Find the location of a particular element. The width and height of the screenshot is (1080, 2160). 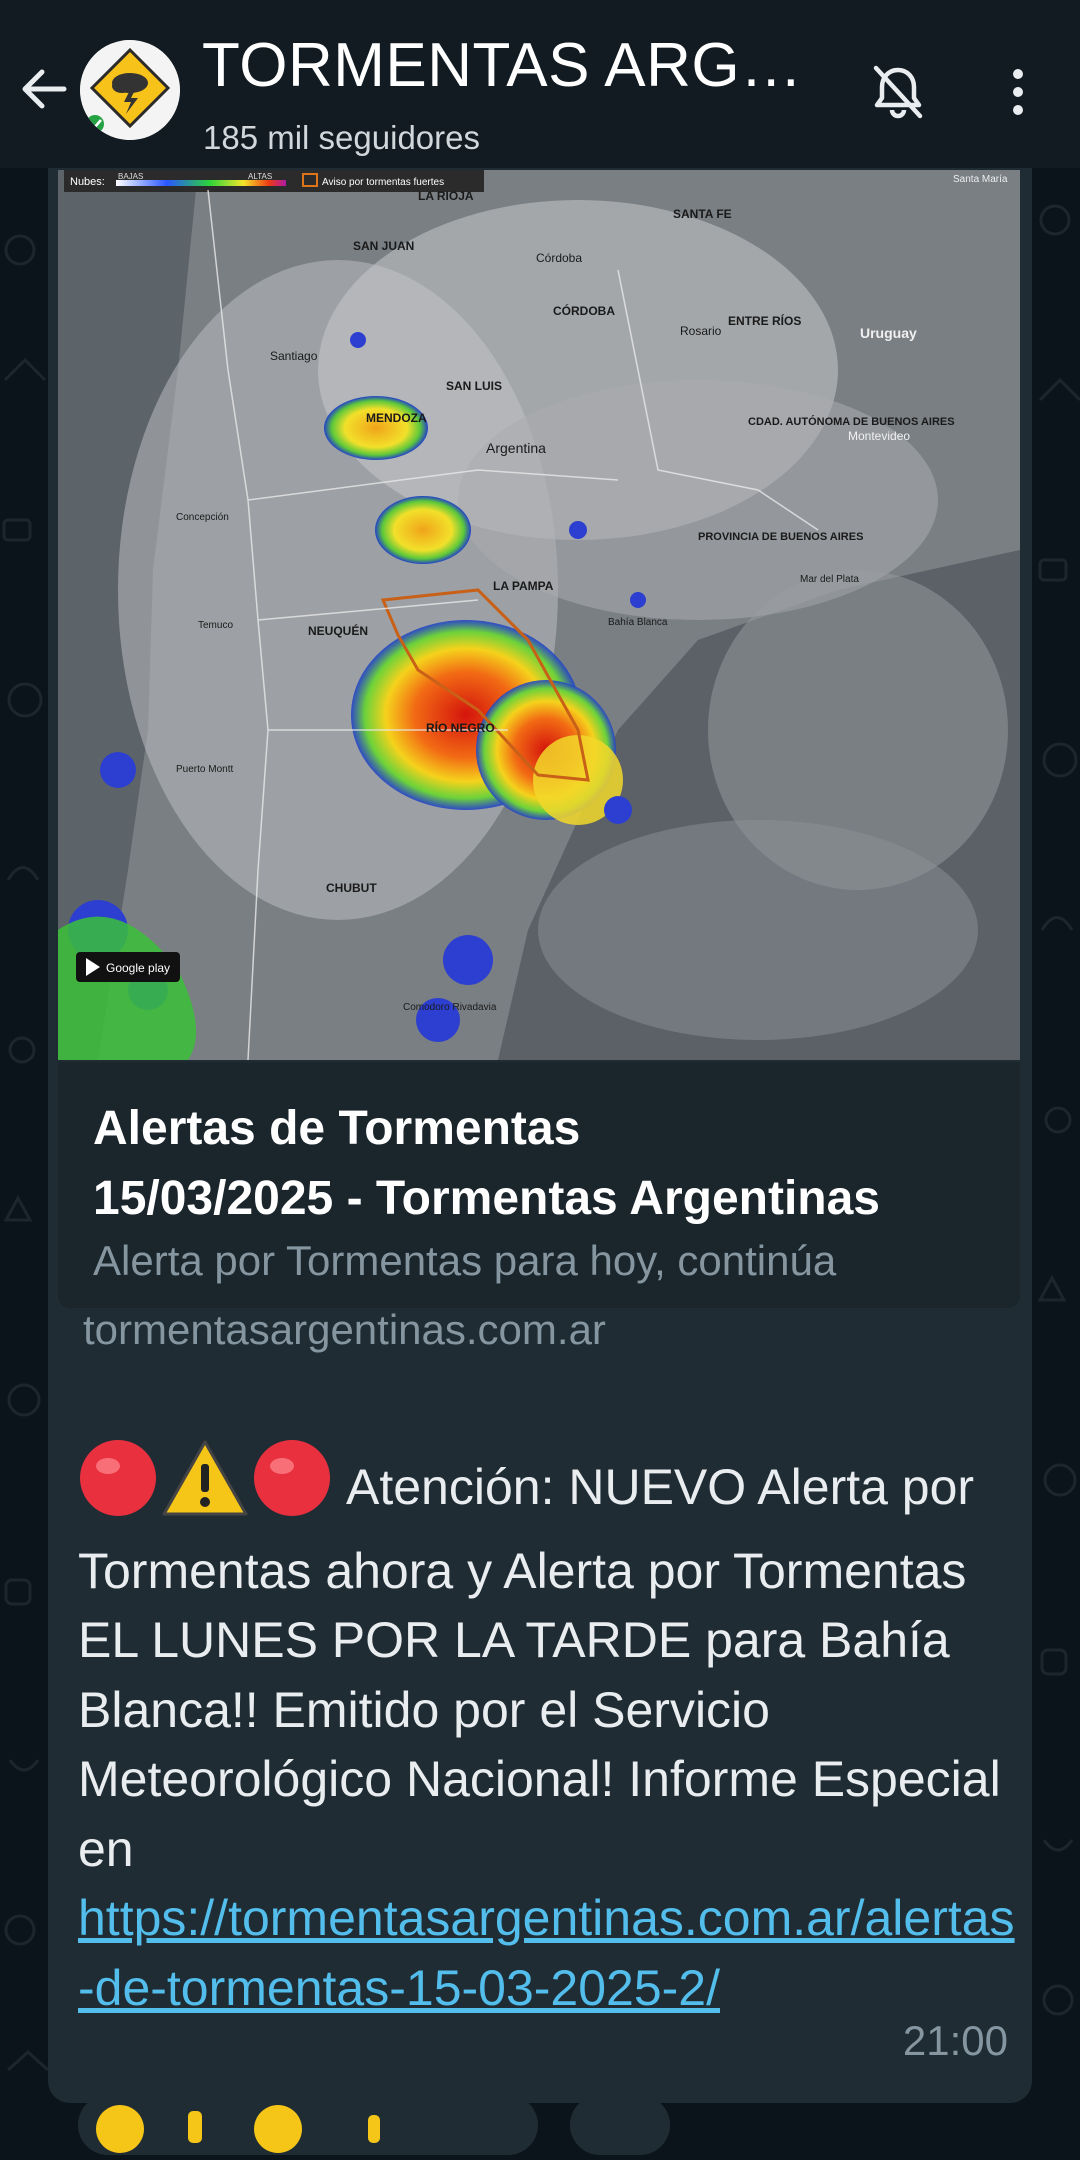

message-time: 21:00 is located at coordinates (955, 2040).